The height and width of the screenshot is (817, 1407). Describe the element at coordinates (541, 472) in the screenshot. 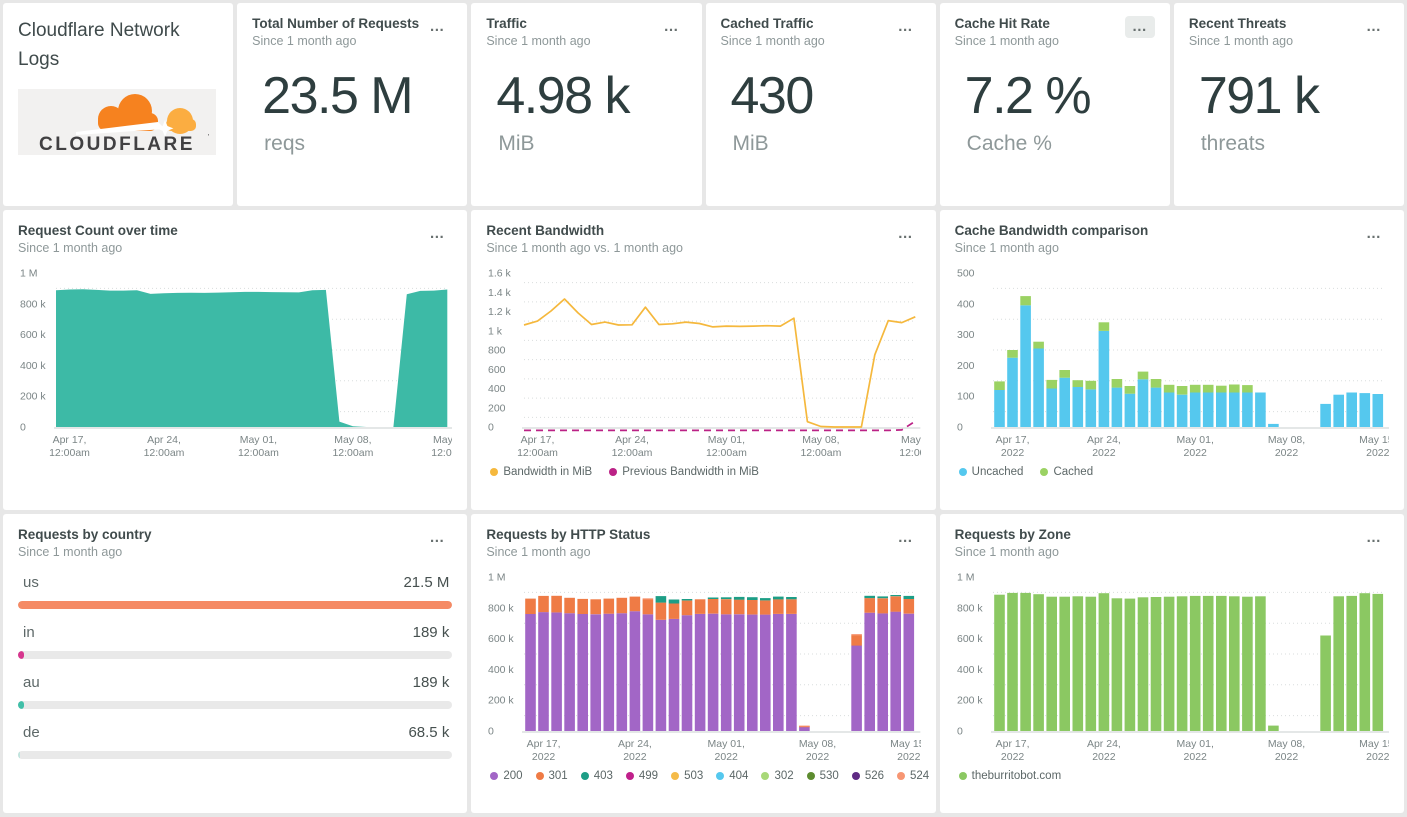

I see `legend-item: Bandwidth in MiB` at that location.